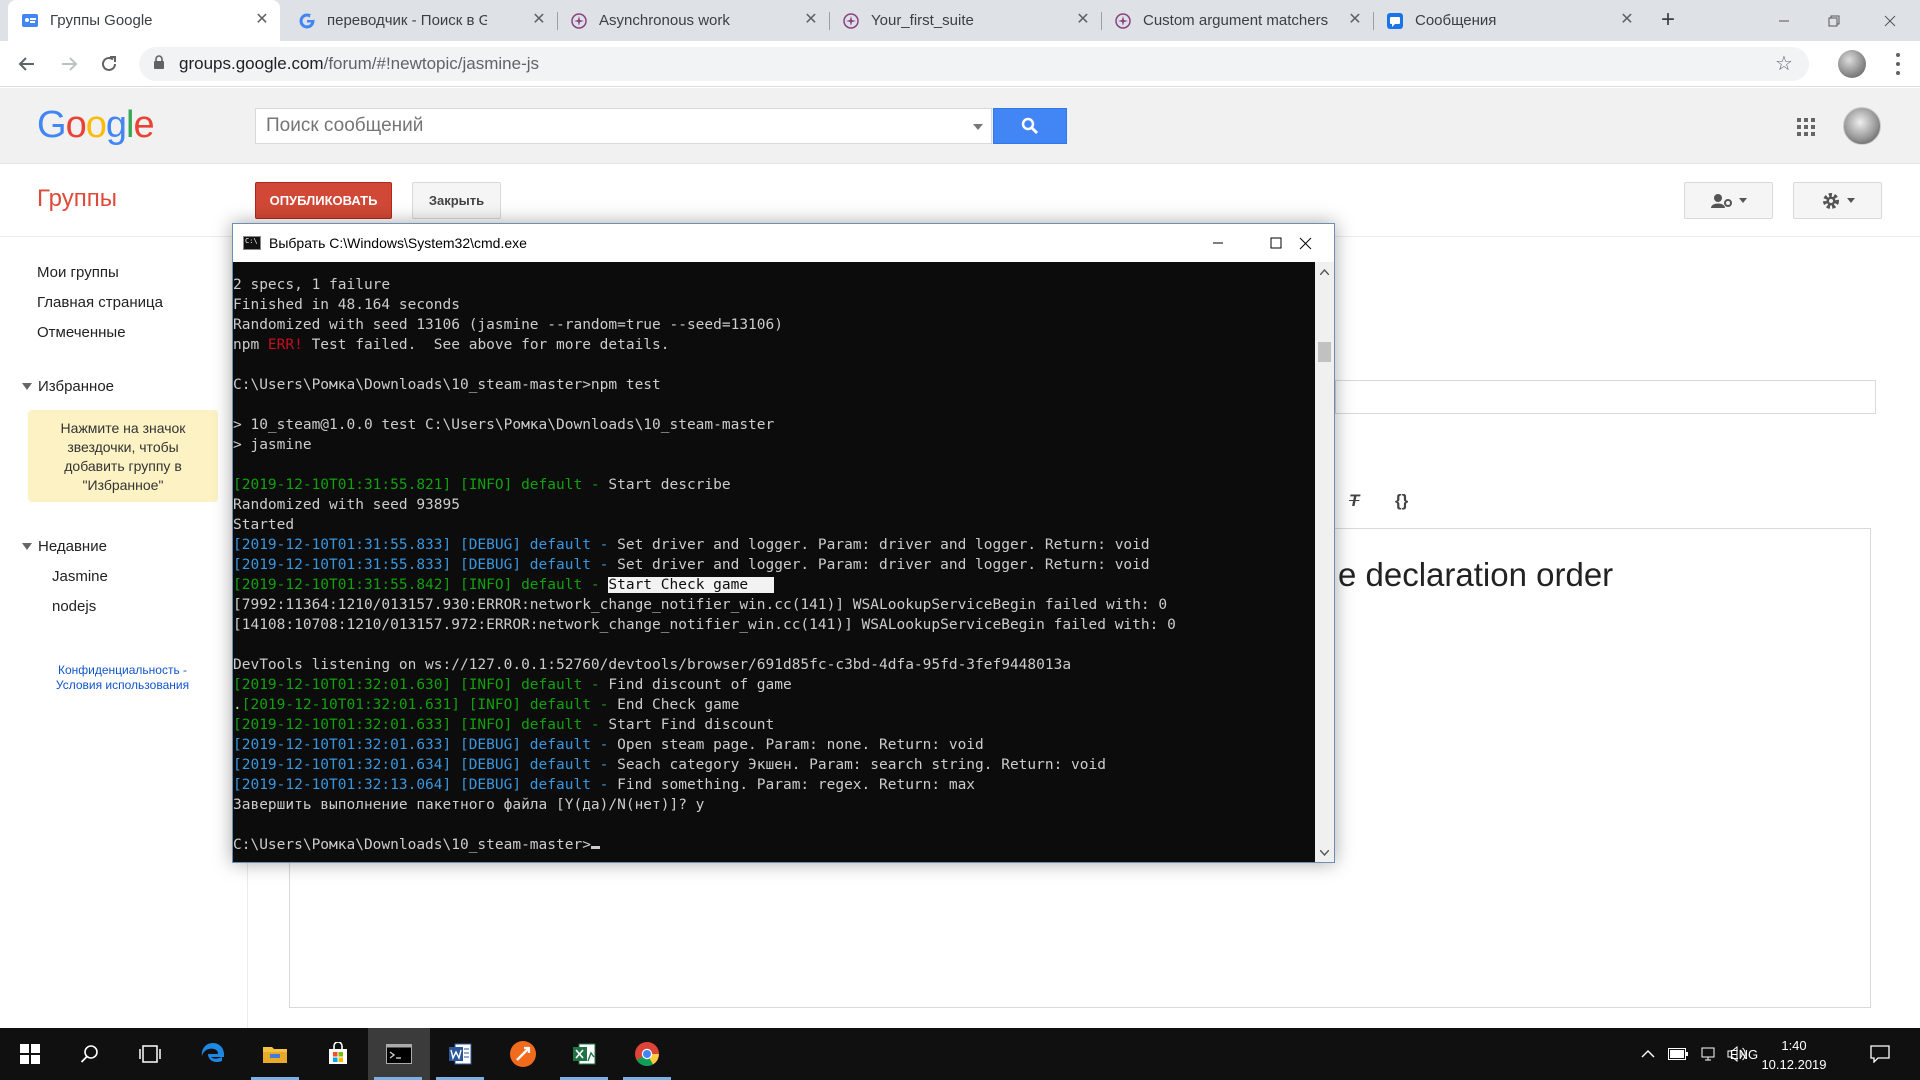 The height and width of the screenshot is (1080, 1920). I want to click on network-icon, so click(1708, 1054).